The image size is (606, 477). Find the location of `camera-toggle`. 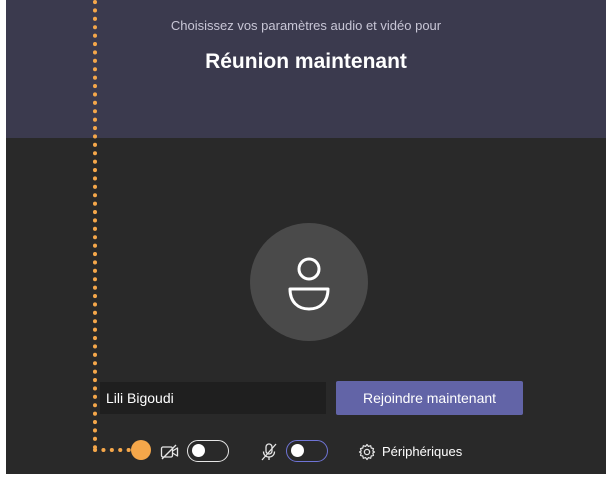

camera-toggle is located at coordinates (208, 451).